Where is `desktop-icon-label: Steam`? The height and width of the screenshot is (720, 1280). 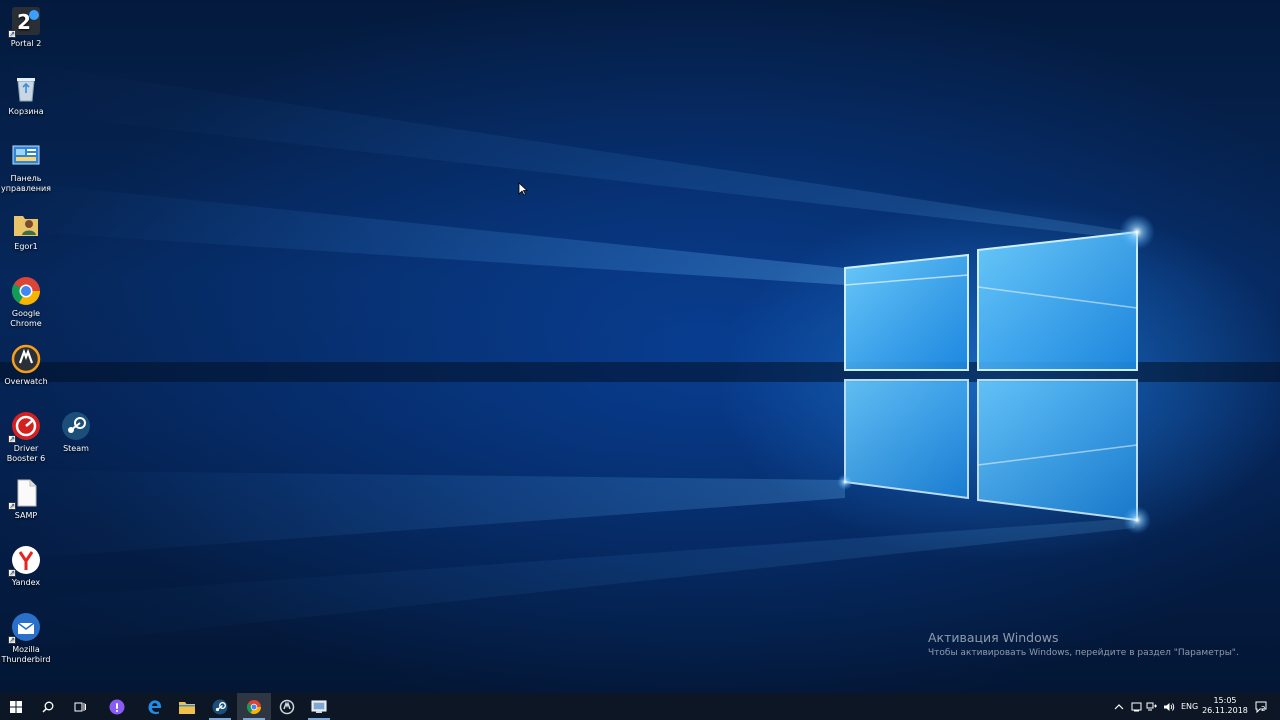 desktop-icon-label: Steam is located at coordinates (76, 448).